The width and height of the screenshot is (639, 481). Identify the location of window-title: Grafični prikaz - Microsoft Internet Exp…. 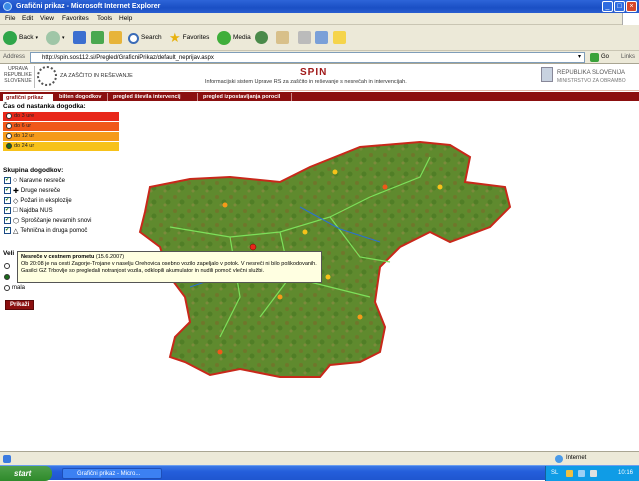
(88, 6).